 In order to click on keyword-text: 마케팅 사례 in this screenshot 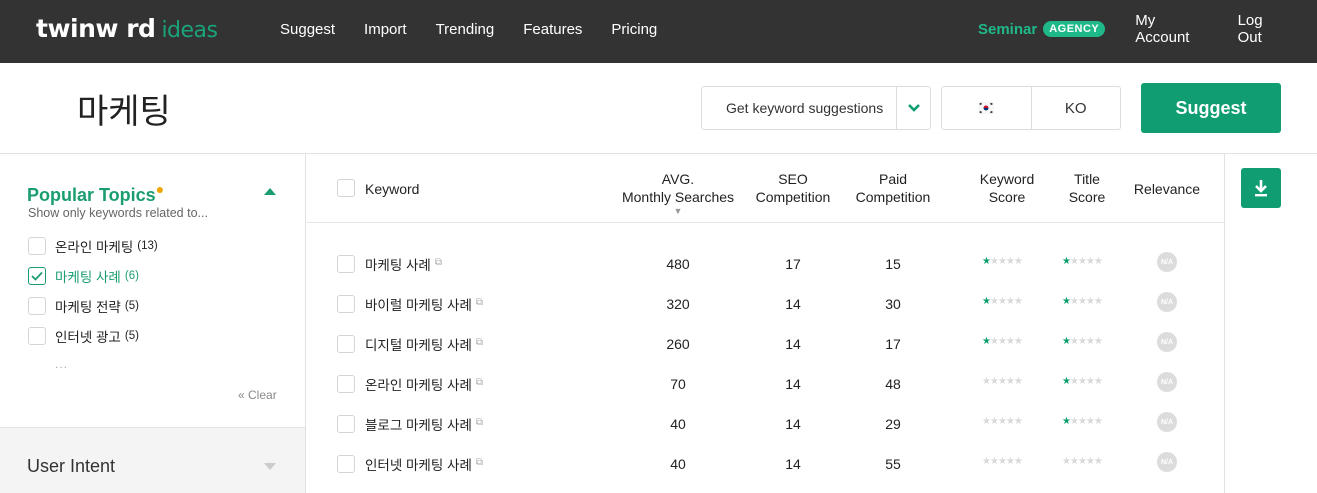, I will do `click(398, 265)`.